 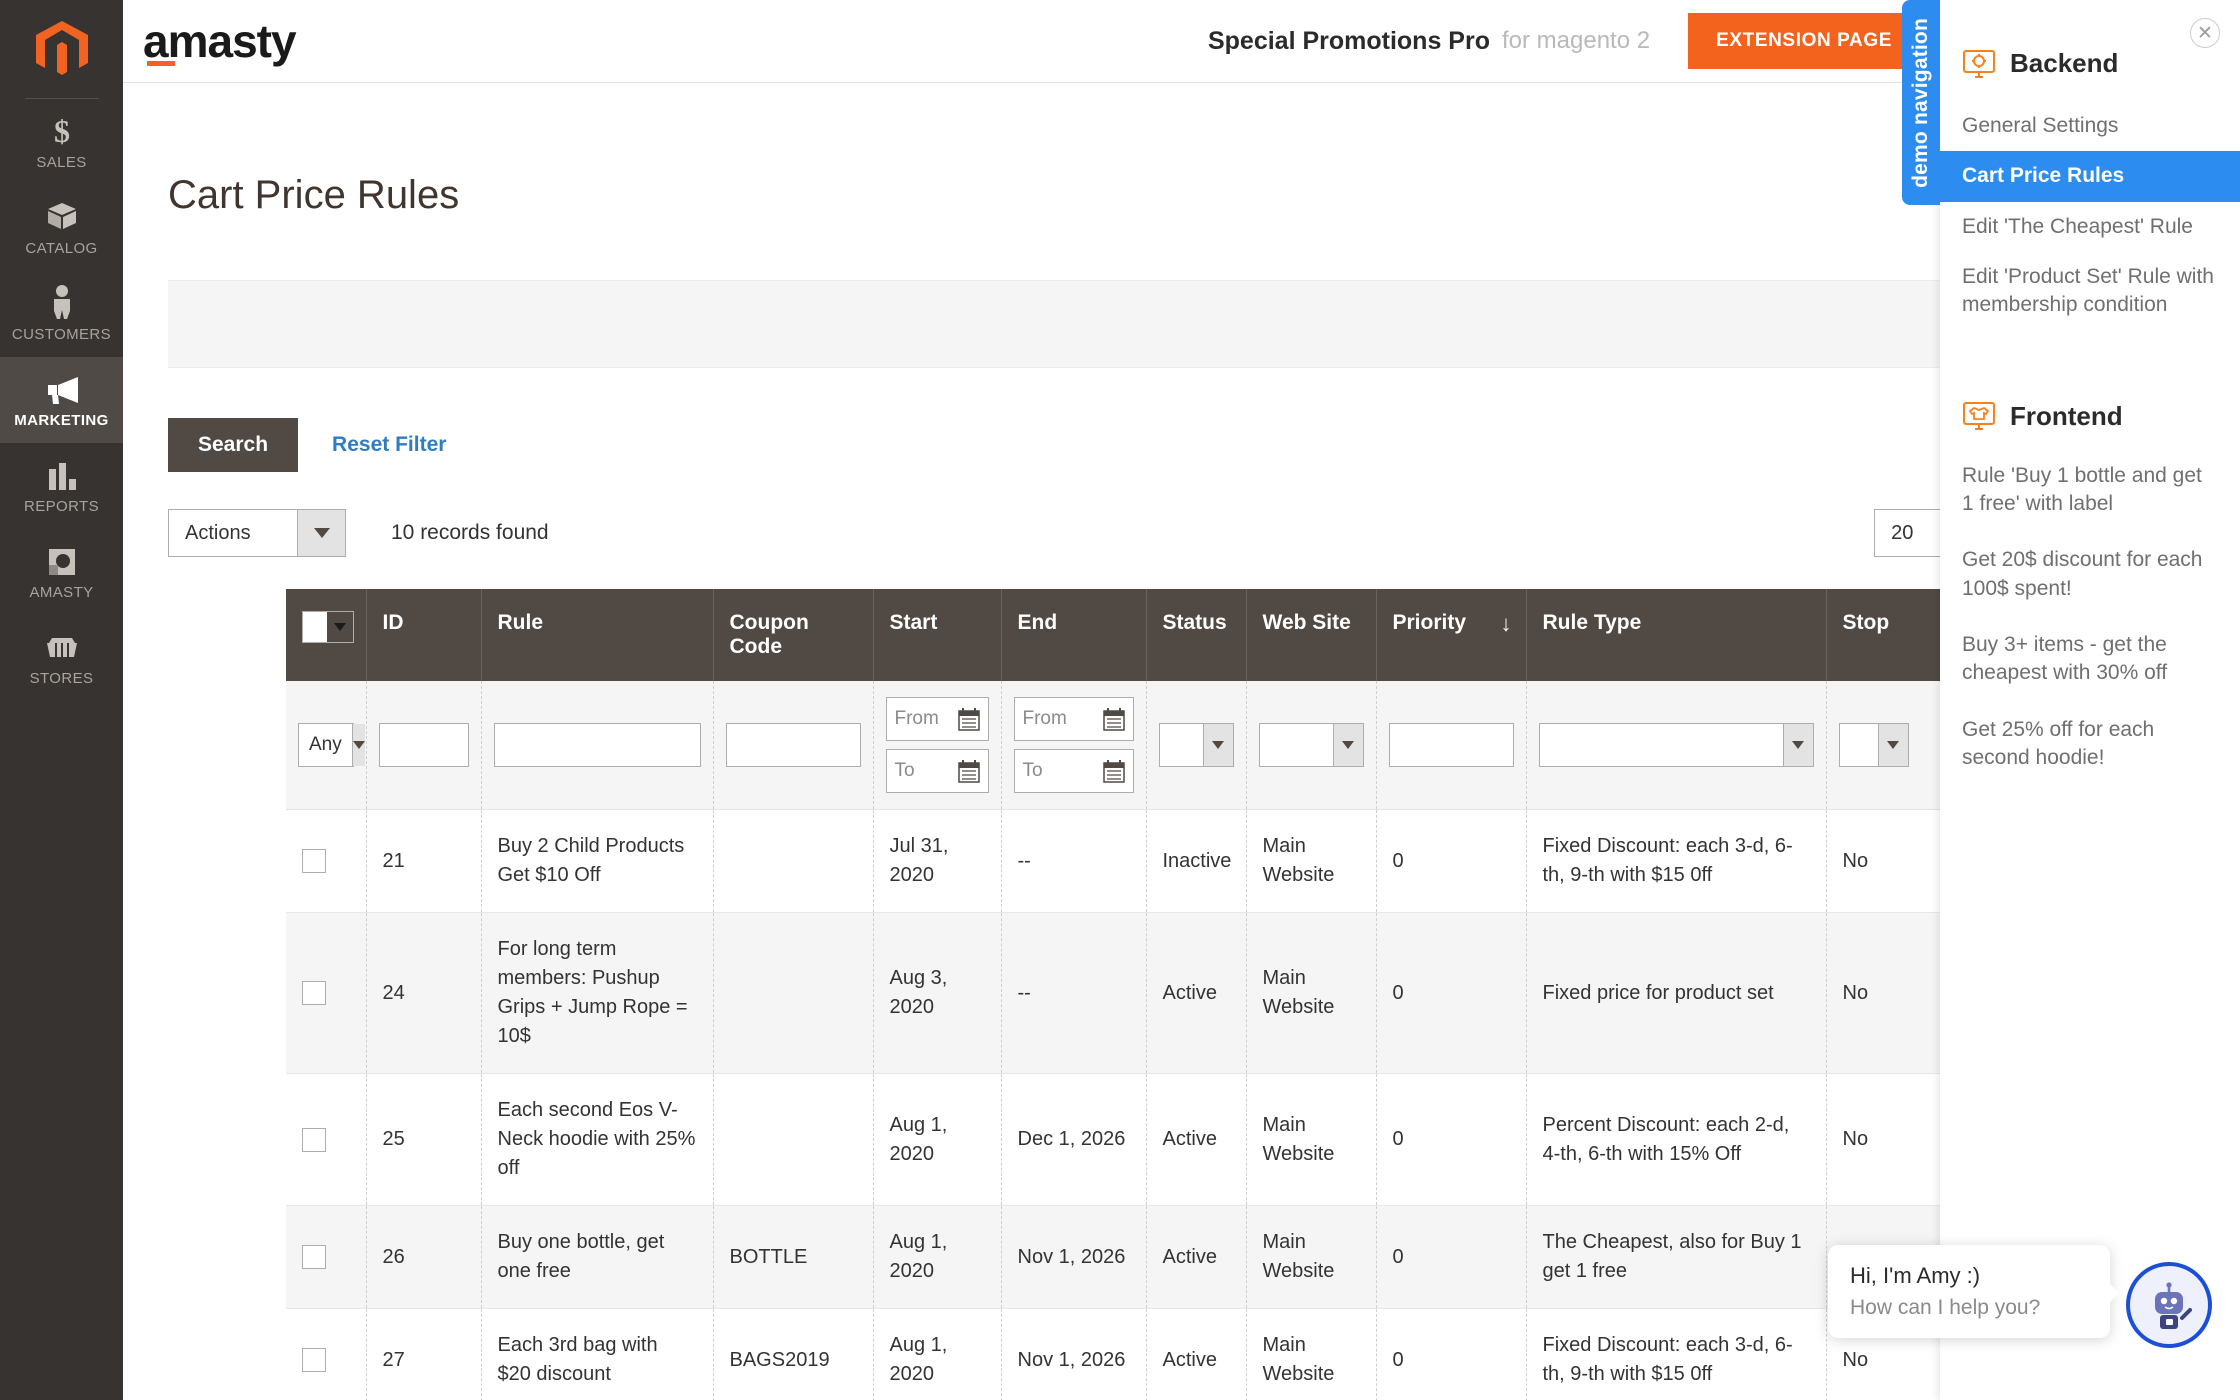 What do you see at coordinates (1196, 635) in the screenshot?
I see `column-header-status: Status` at bounding box center [1196, 635].